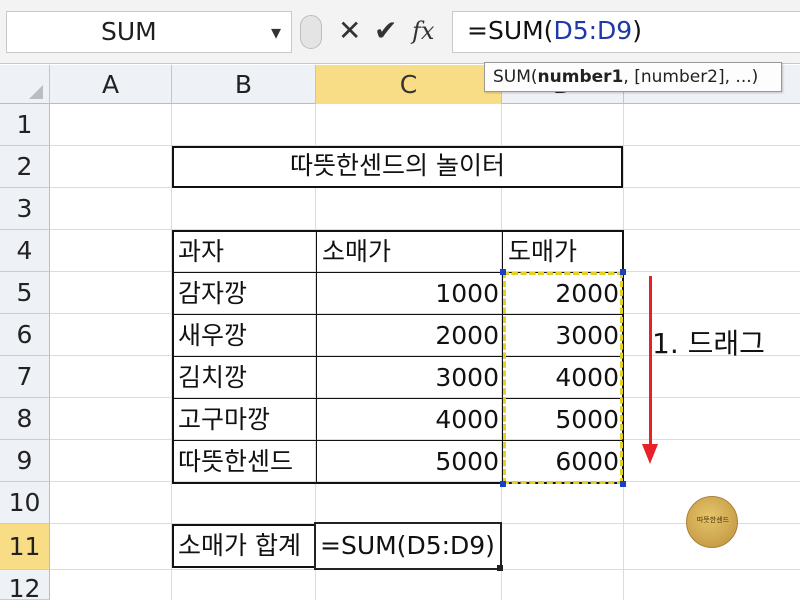 This screenshot has width=800, height=600. I want to click on header-cell-wholesale: 도매가, so click(542, 252).